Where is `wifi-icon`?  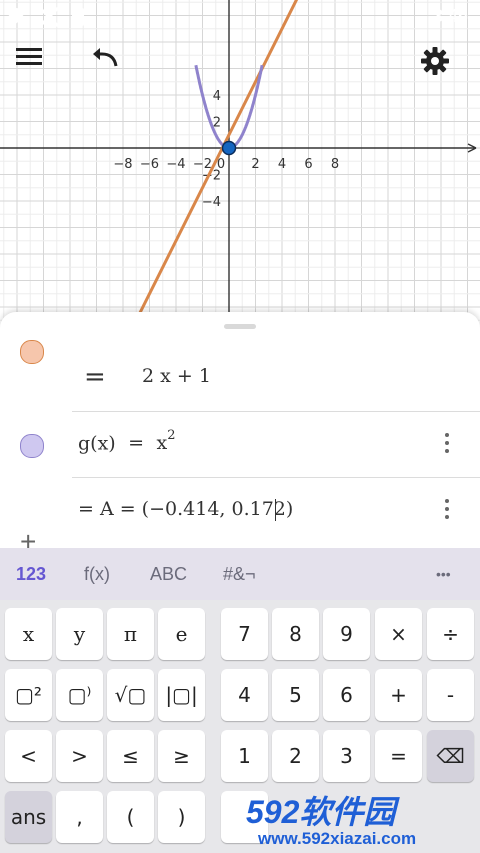 wifi-icon is located at coordinates (16, 16).